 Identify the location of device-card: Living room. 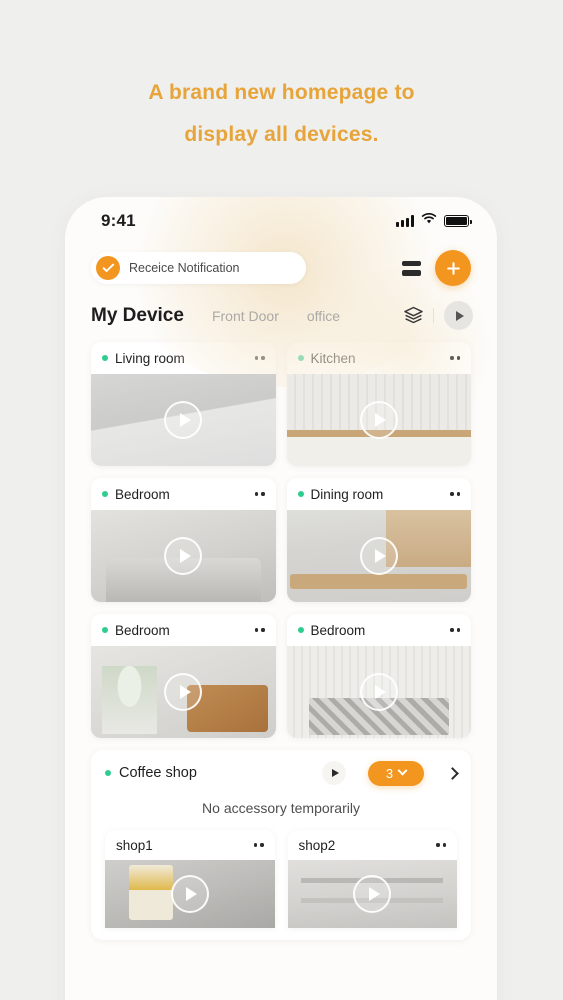
(183, 404).